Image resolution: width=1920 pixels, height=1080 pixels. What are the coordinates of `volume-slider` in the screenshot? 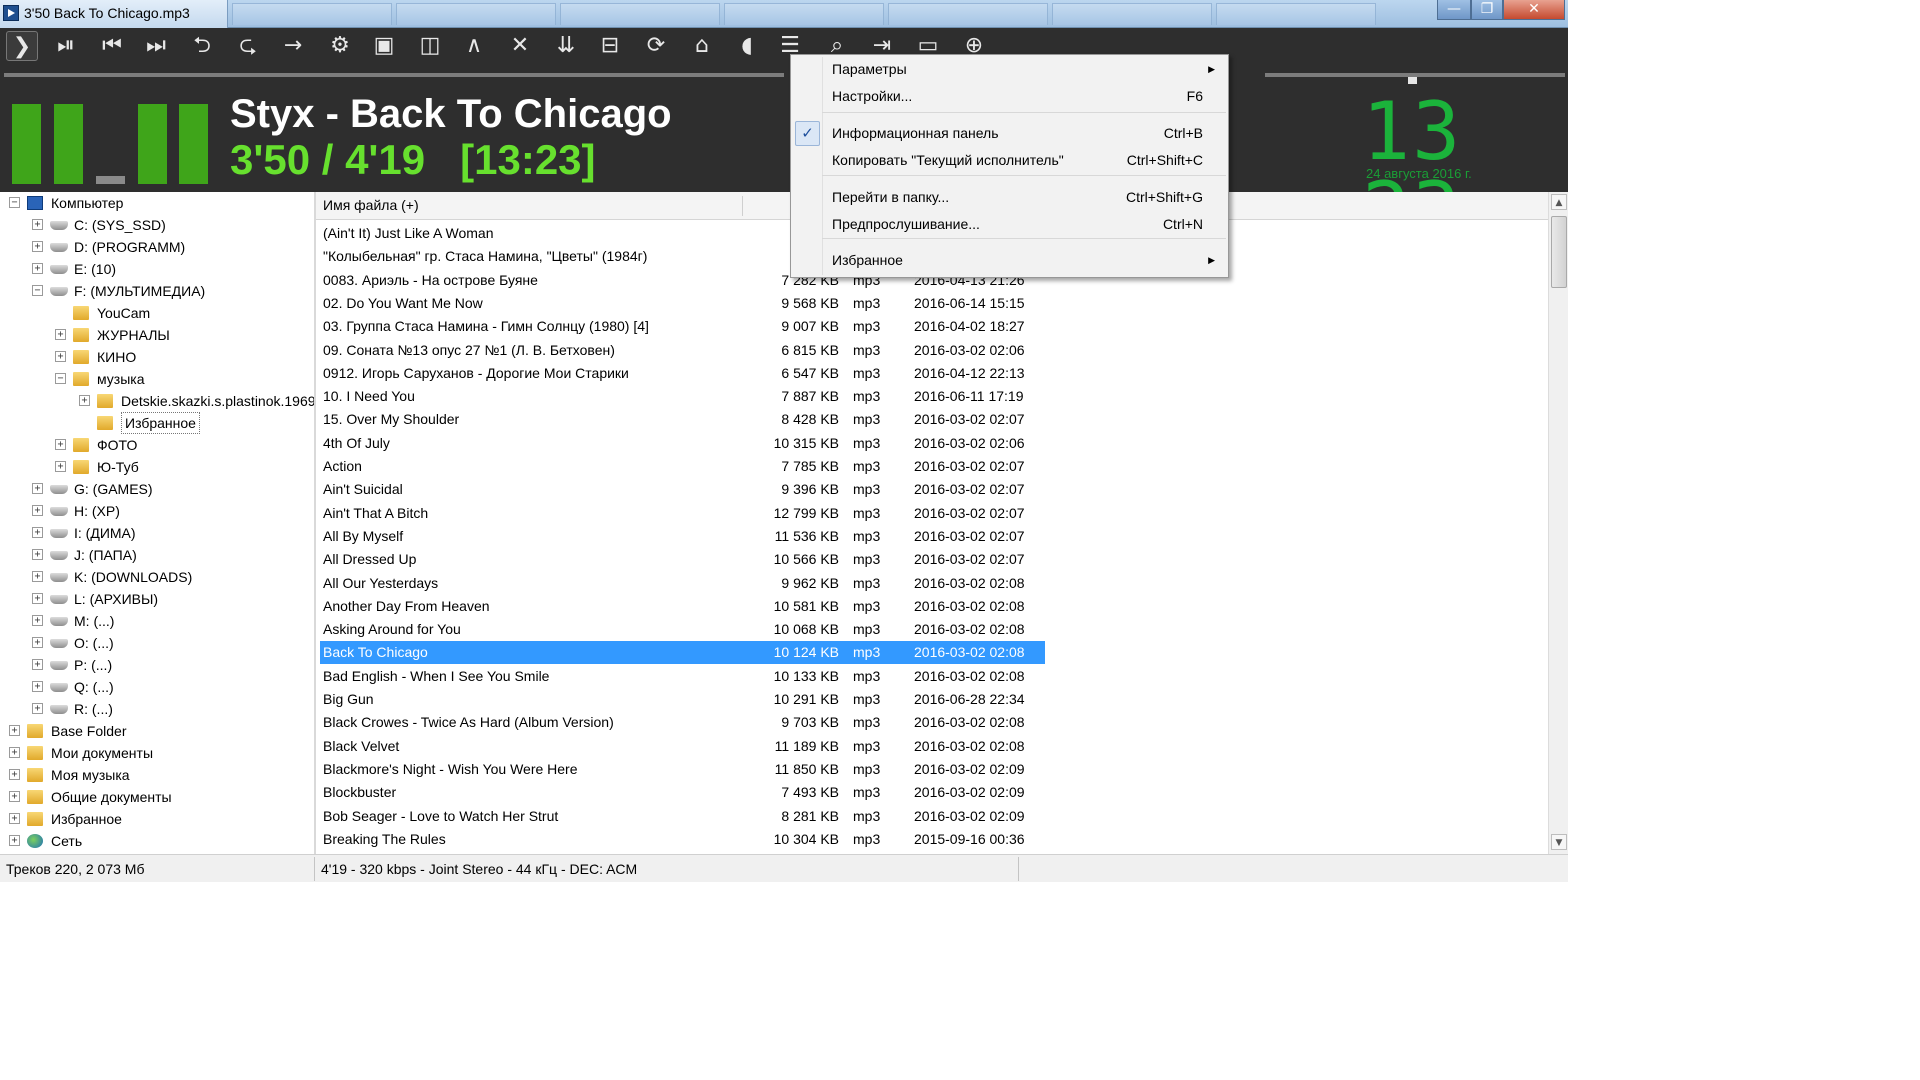 It's located at (1415, 82).